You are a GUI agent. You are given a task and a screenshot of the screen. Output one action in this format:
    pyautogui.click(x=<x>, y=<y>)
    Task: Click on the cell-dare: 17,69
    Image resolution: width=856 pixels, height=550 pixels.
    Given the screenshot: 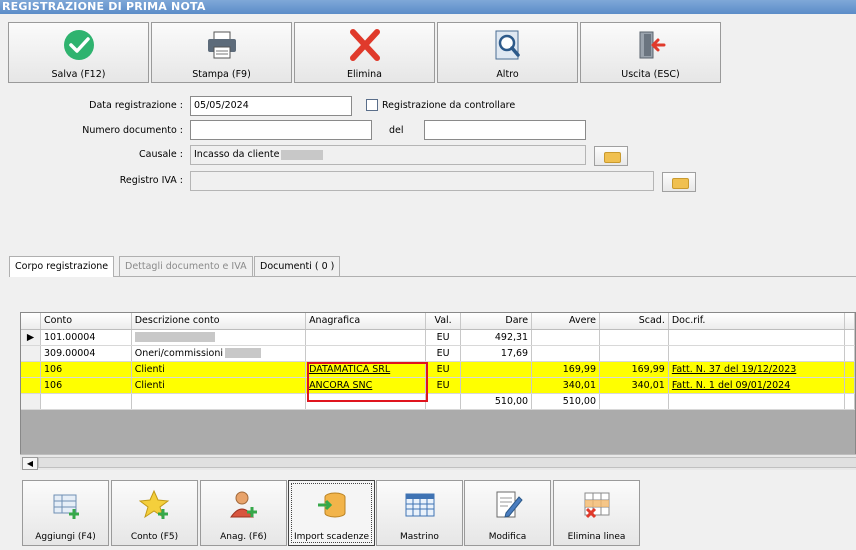 What is the action you would take?
    pyautogui.click(x=496, y=353)
    